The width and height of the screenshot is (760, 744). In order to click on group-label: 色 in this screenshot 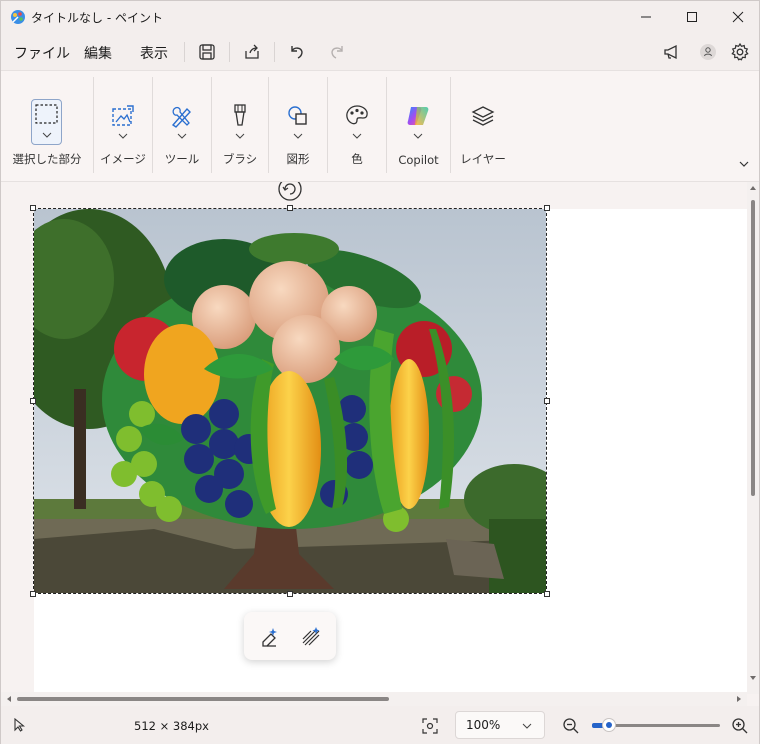, I will do `click(357, 159)`.